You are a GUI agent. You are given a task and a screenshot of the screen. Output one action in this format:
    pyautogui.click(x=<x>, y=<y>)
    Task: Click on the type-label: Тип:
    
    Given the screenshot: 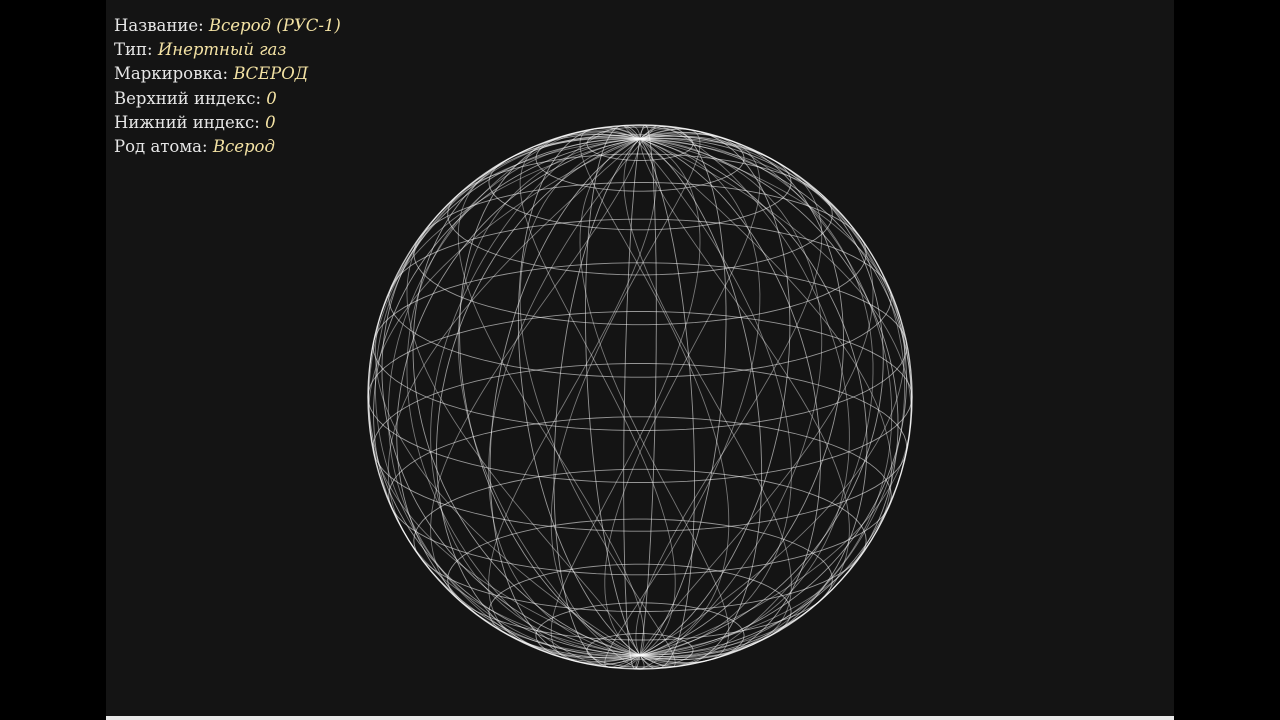 What is the action you would take?
    pyautogui.click(x=133, y=50)
    